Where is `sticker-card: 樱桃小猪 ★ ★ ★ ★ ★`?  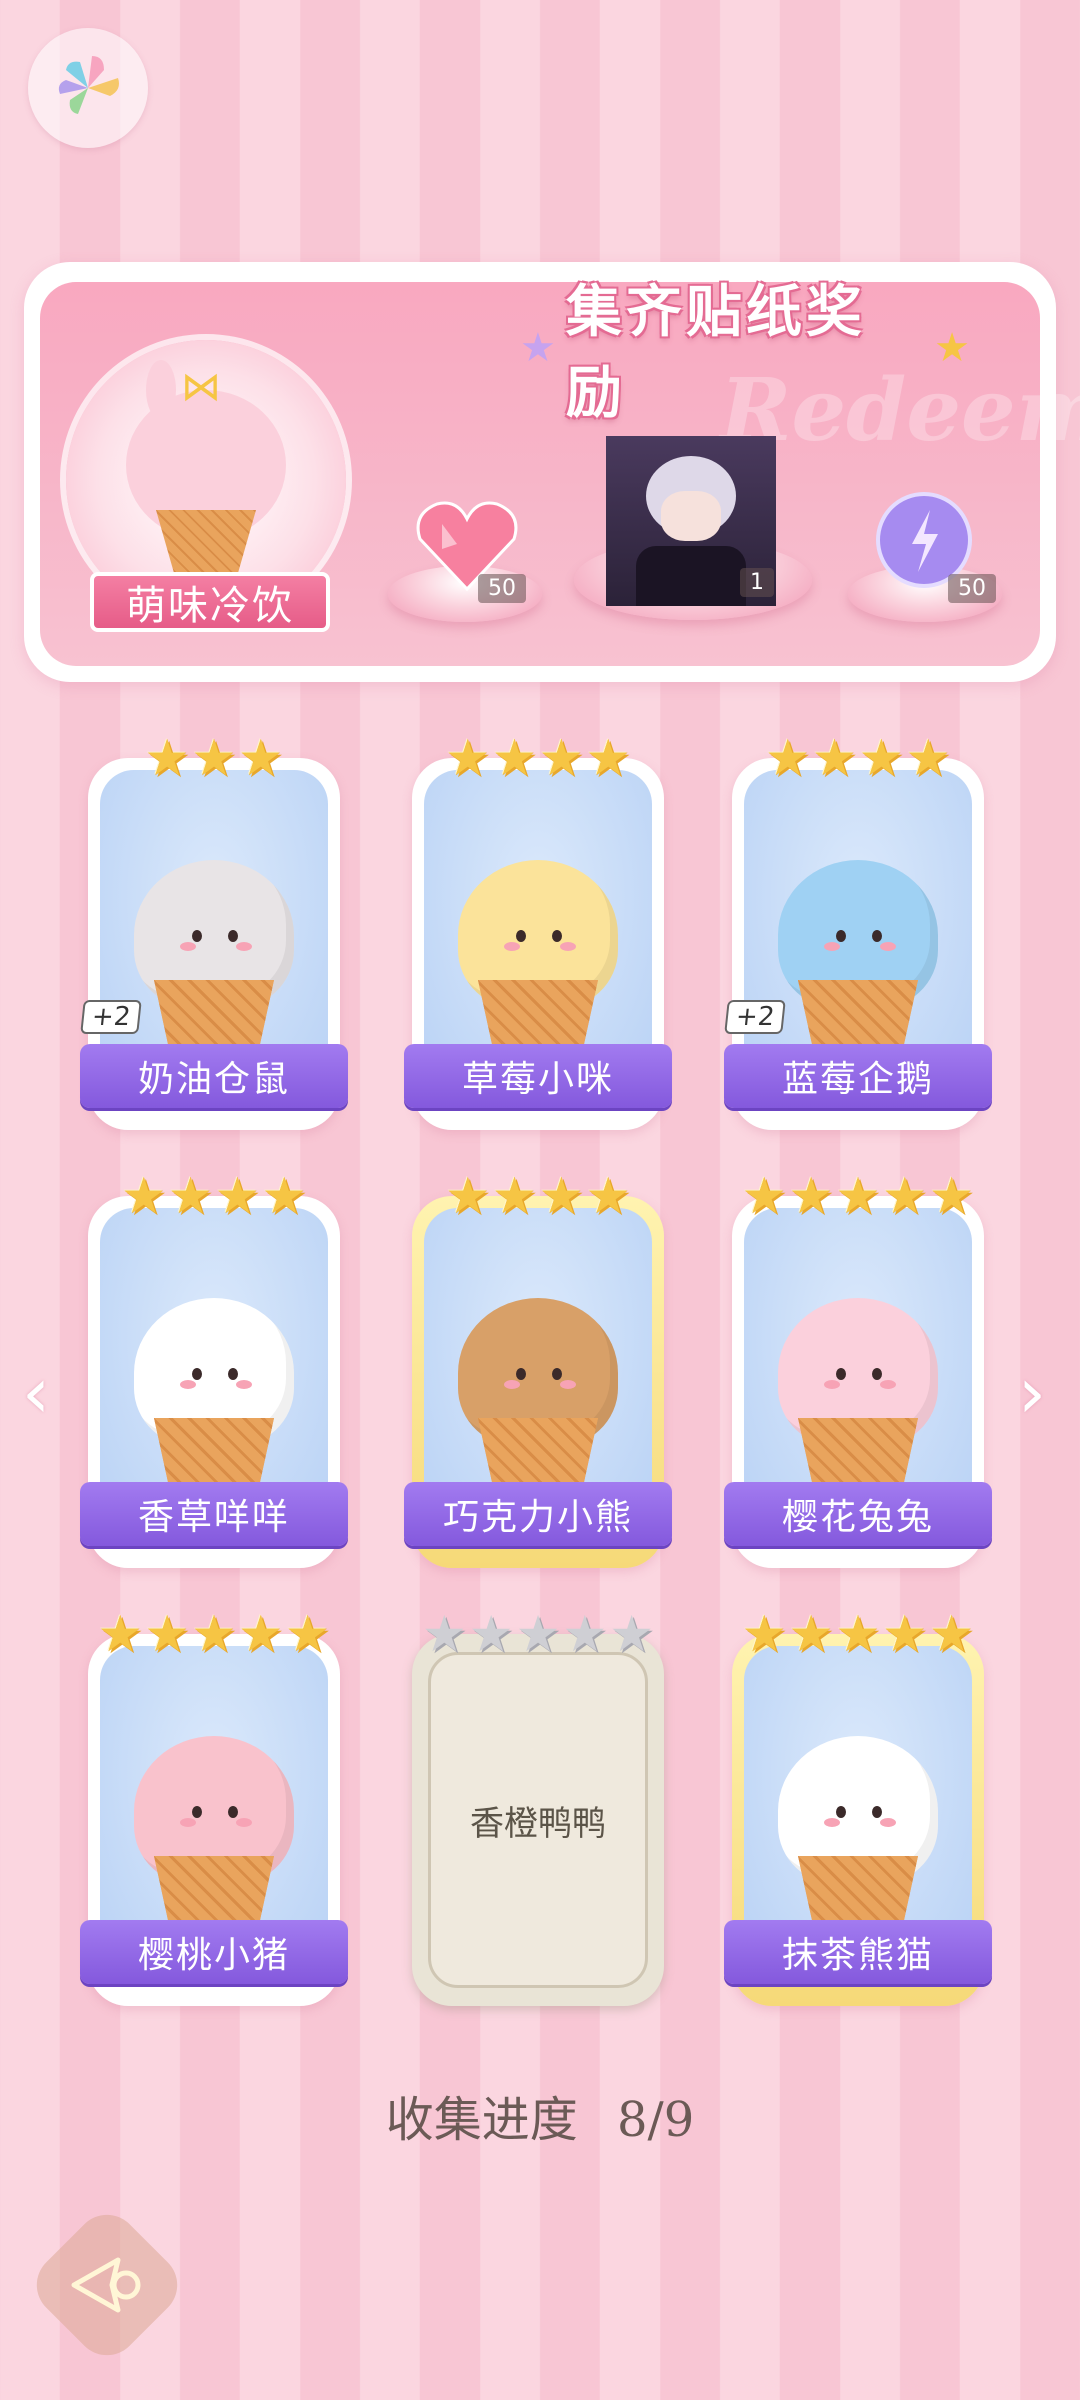 sticker-card: 樱桃小猪 ★ ★ ★ ★ ★ is located at coordinates (214, 1806).